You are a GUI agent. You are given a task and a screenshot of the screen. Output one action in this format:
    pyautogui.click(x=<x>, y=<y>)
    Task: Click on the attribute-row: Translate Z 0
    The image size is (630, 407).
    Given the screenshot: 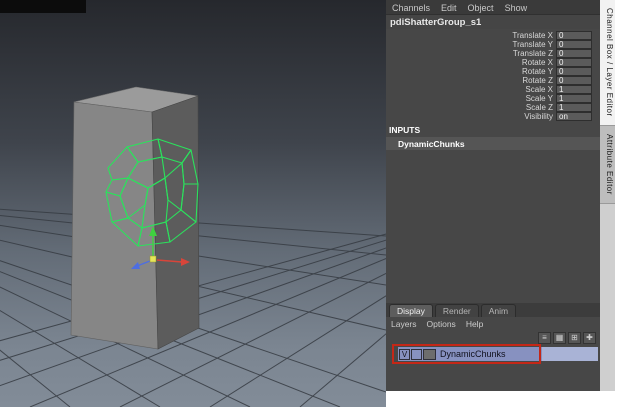 What is the action you would take?
    pyautogui.click(x=493, y=53)
    